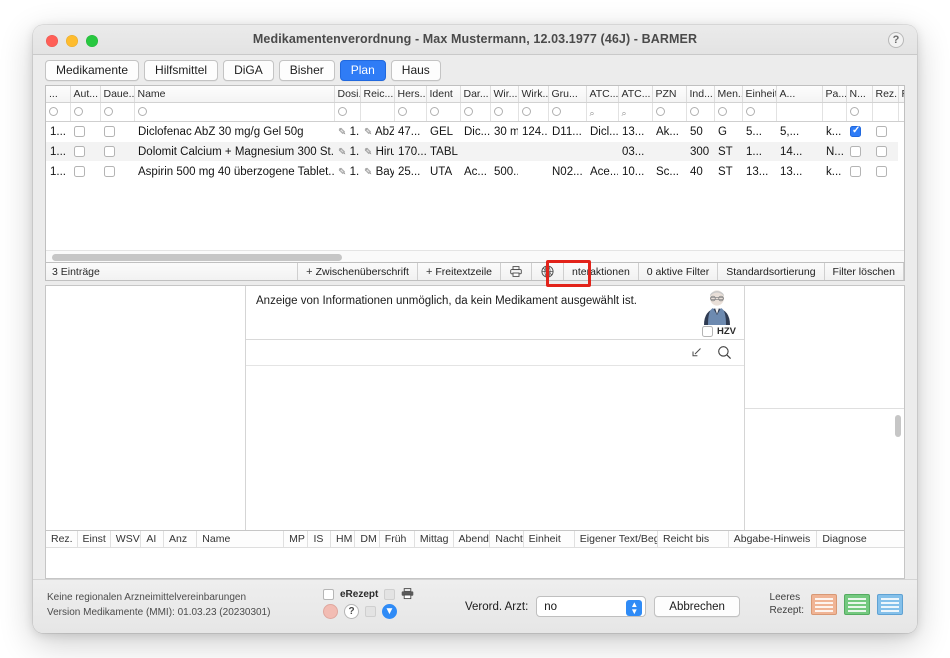 Image resolution: width=950 pixels, height=658 pixels. Describe the element at coordinates (495, 448) in the screenshot. I see `info-body` at that location.